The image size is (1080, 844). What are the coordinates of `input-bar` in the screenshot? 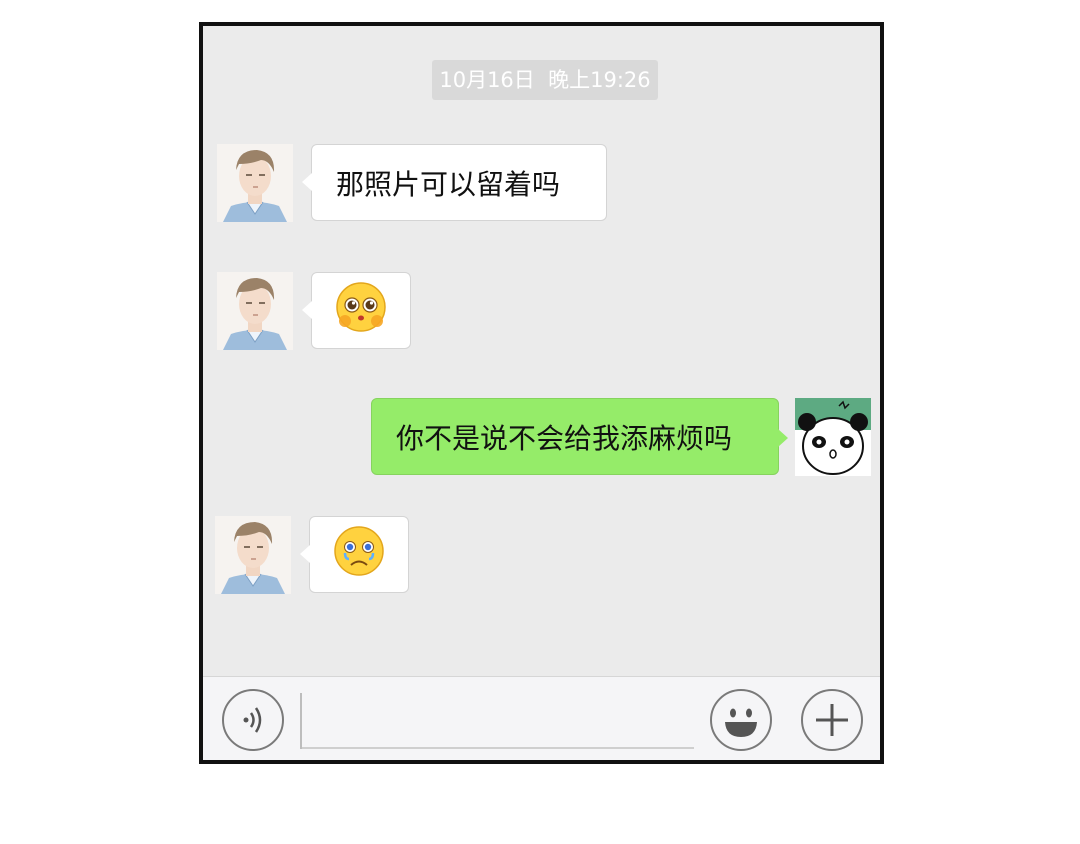 It's located at (541, 718).